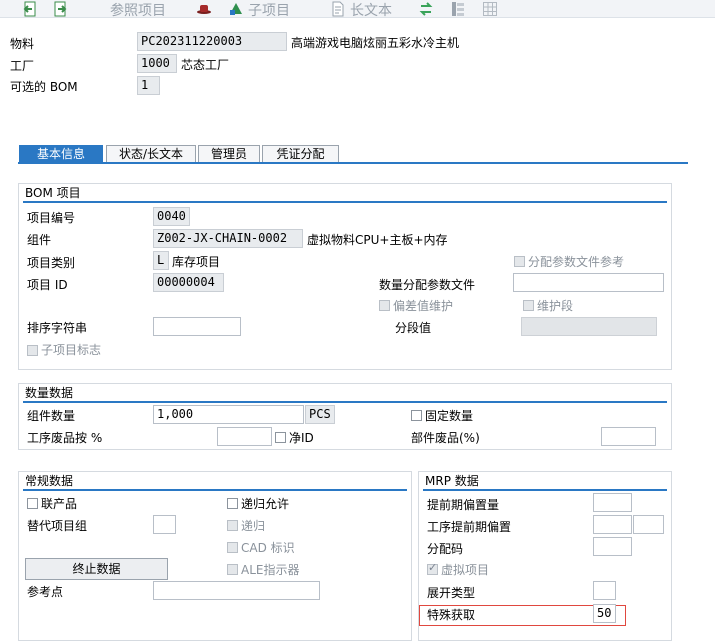 The width and height of the screenshot is (715, 641). I want to click on sort-string-field, so click(197, 326).